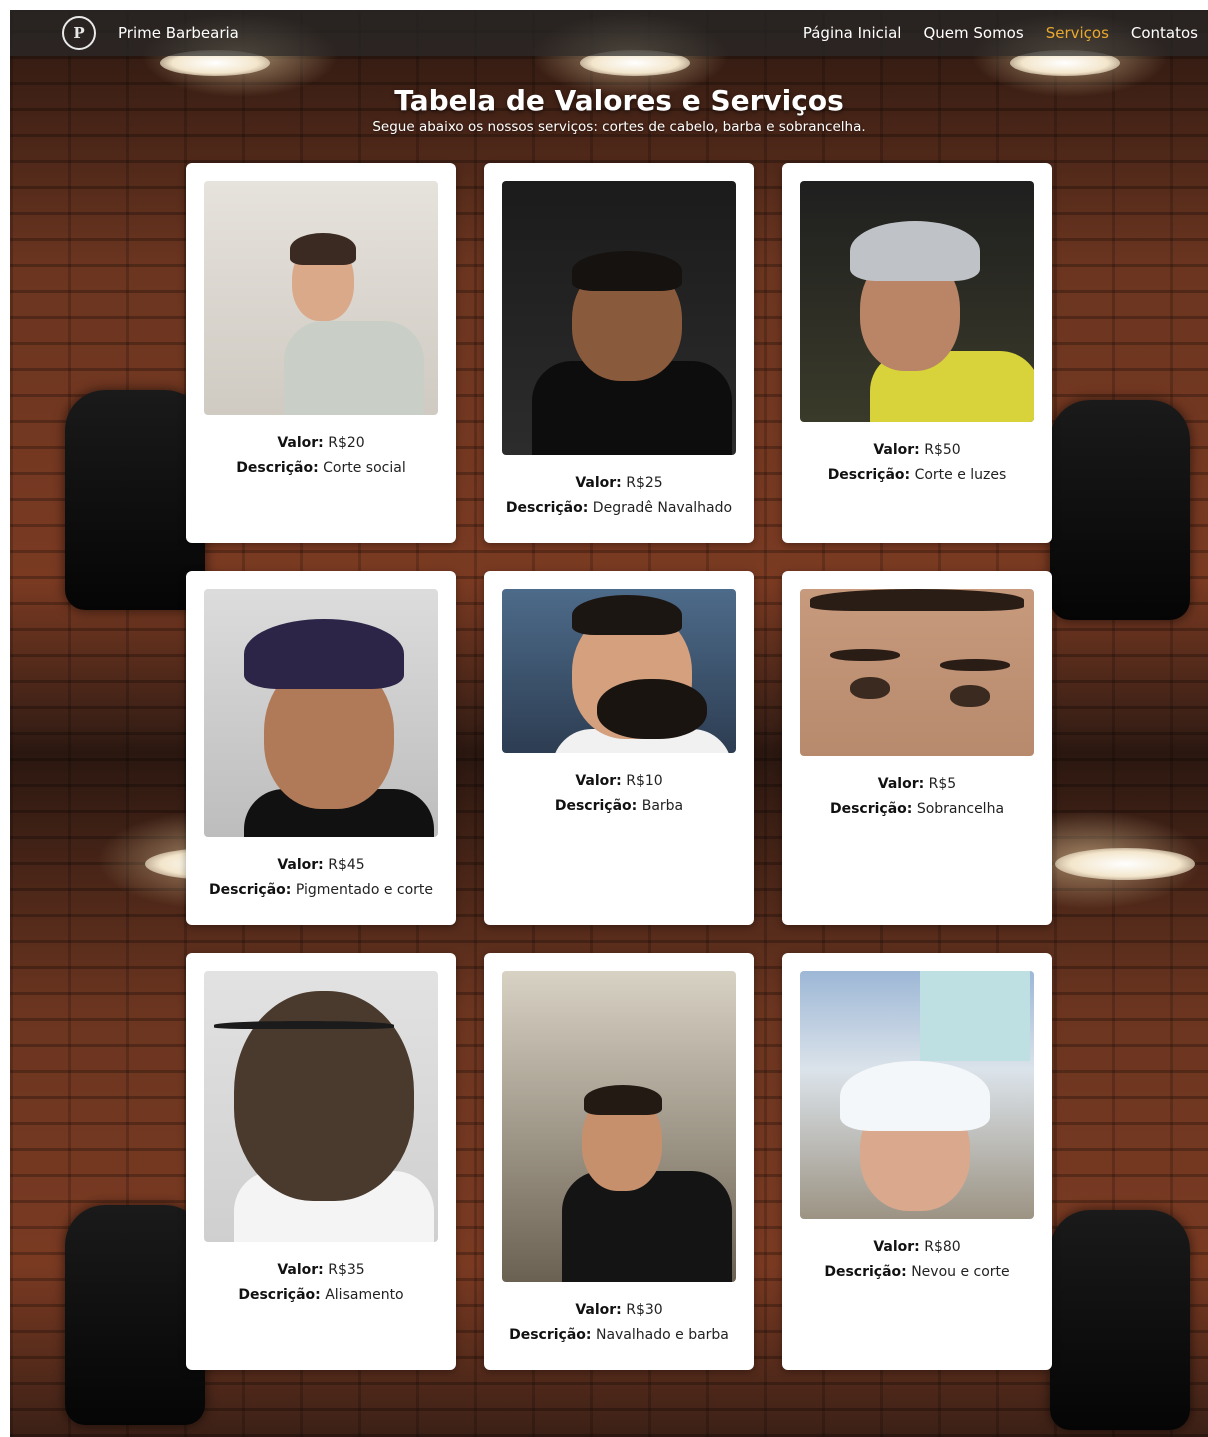 This screenshot has width=1208, height=1437. Describe the element at coordinates (619, 483) in the screenshot. I see `service-price: Valor: R$25` at that location.